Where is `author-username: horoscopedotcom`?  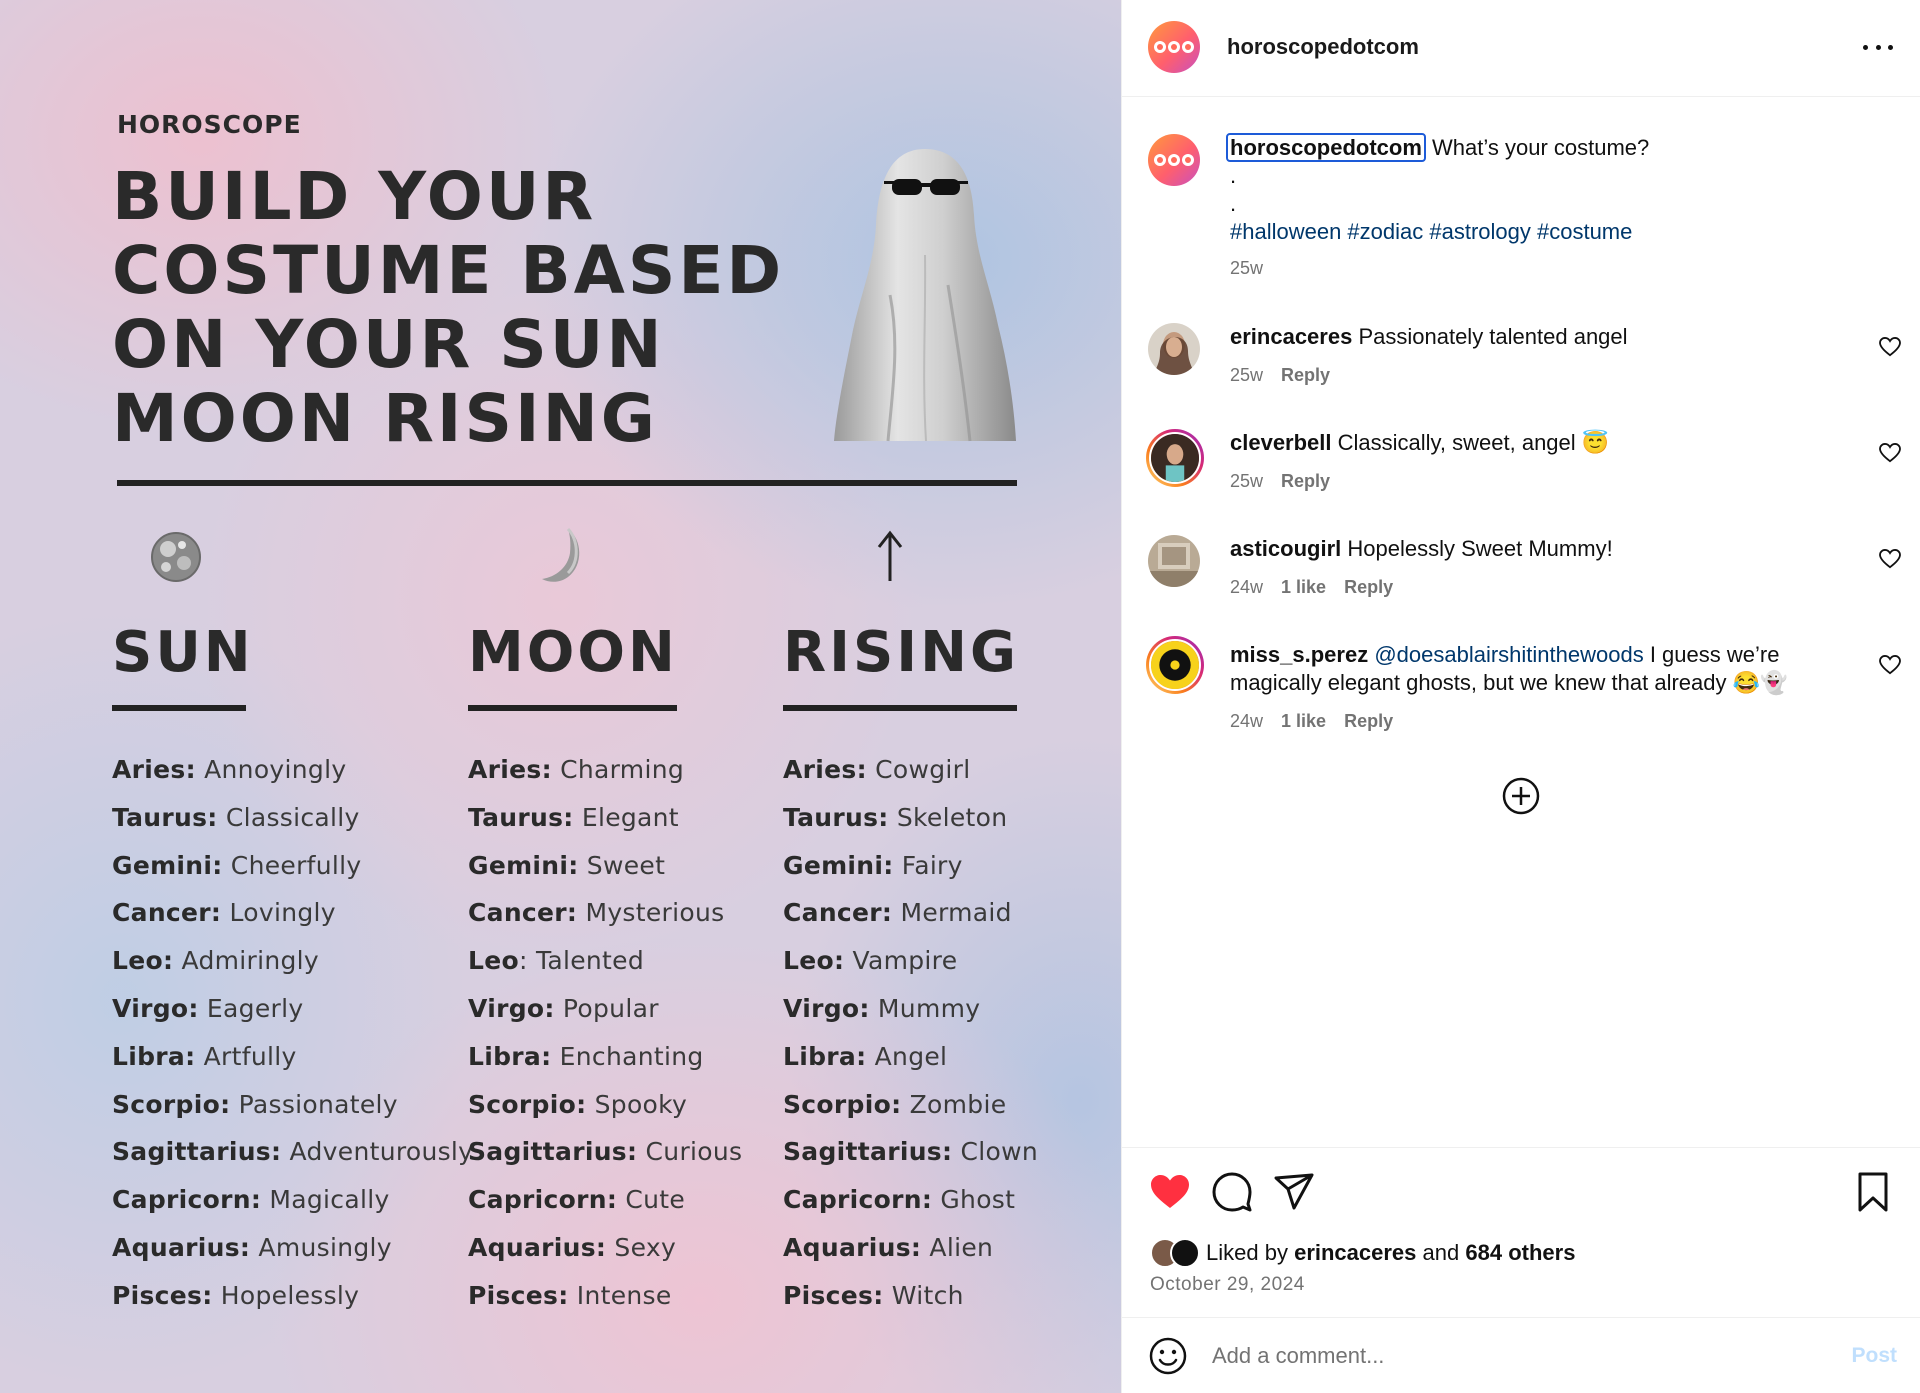
author-username: horoscopedotcom is located at coordinates (1323, 47).